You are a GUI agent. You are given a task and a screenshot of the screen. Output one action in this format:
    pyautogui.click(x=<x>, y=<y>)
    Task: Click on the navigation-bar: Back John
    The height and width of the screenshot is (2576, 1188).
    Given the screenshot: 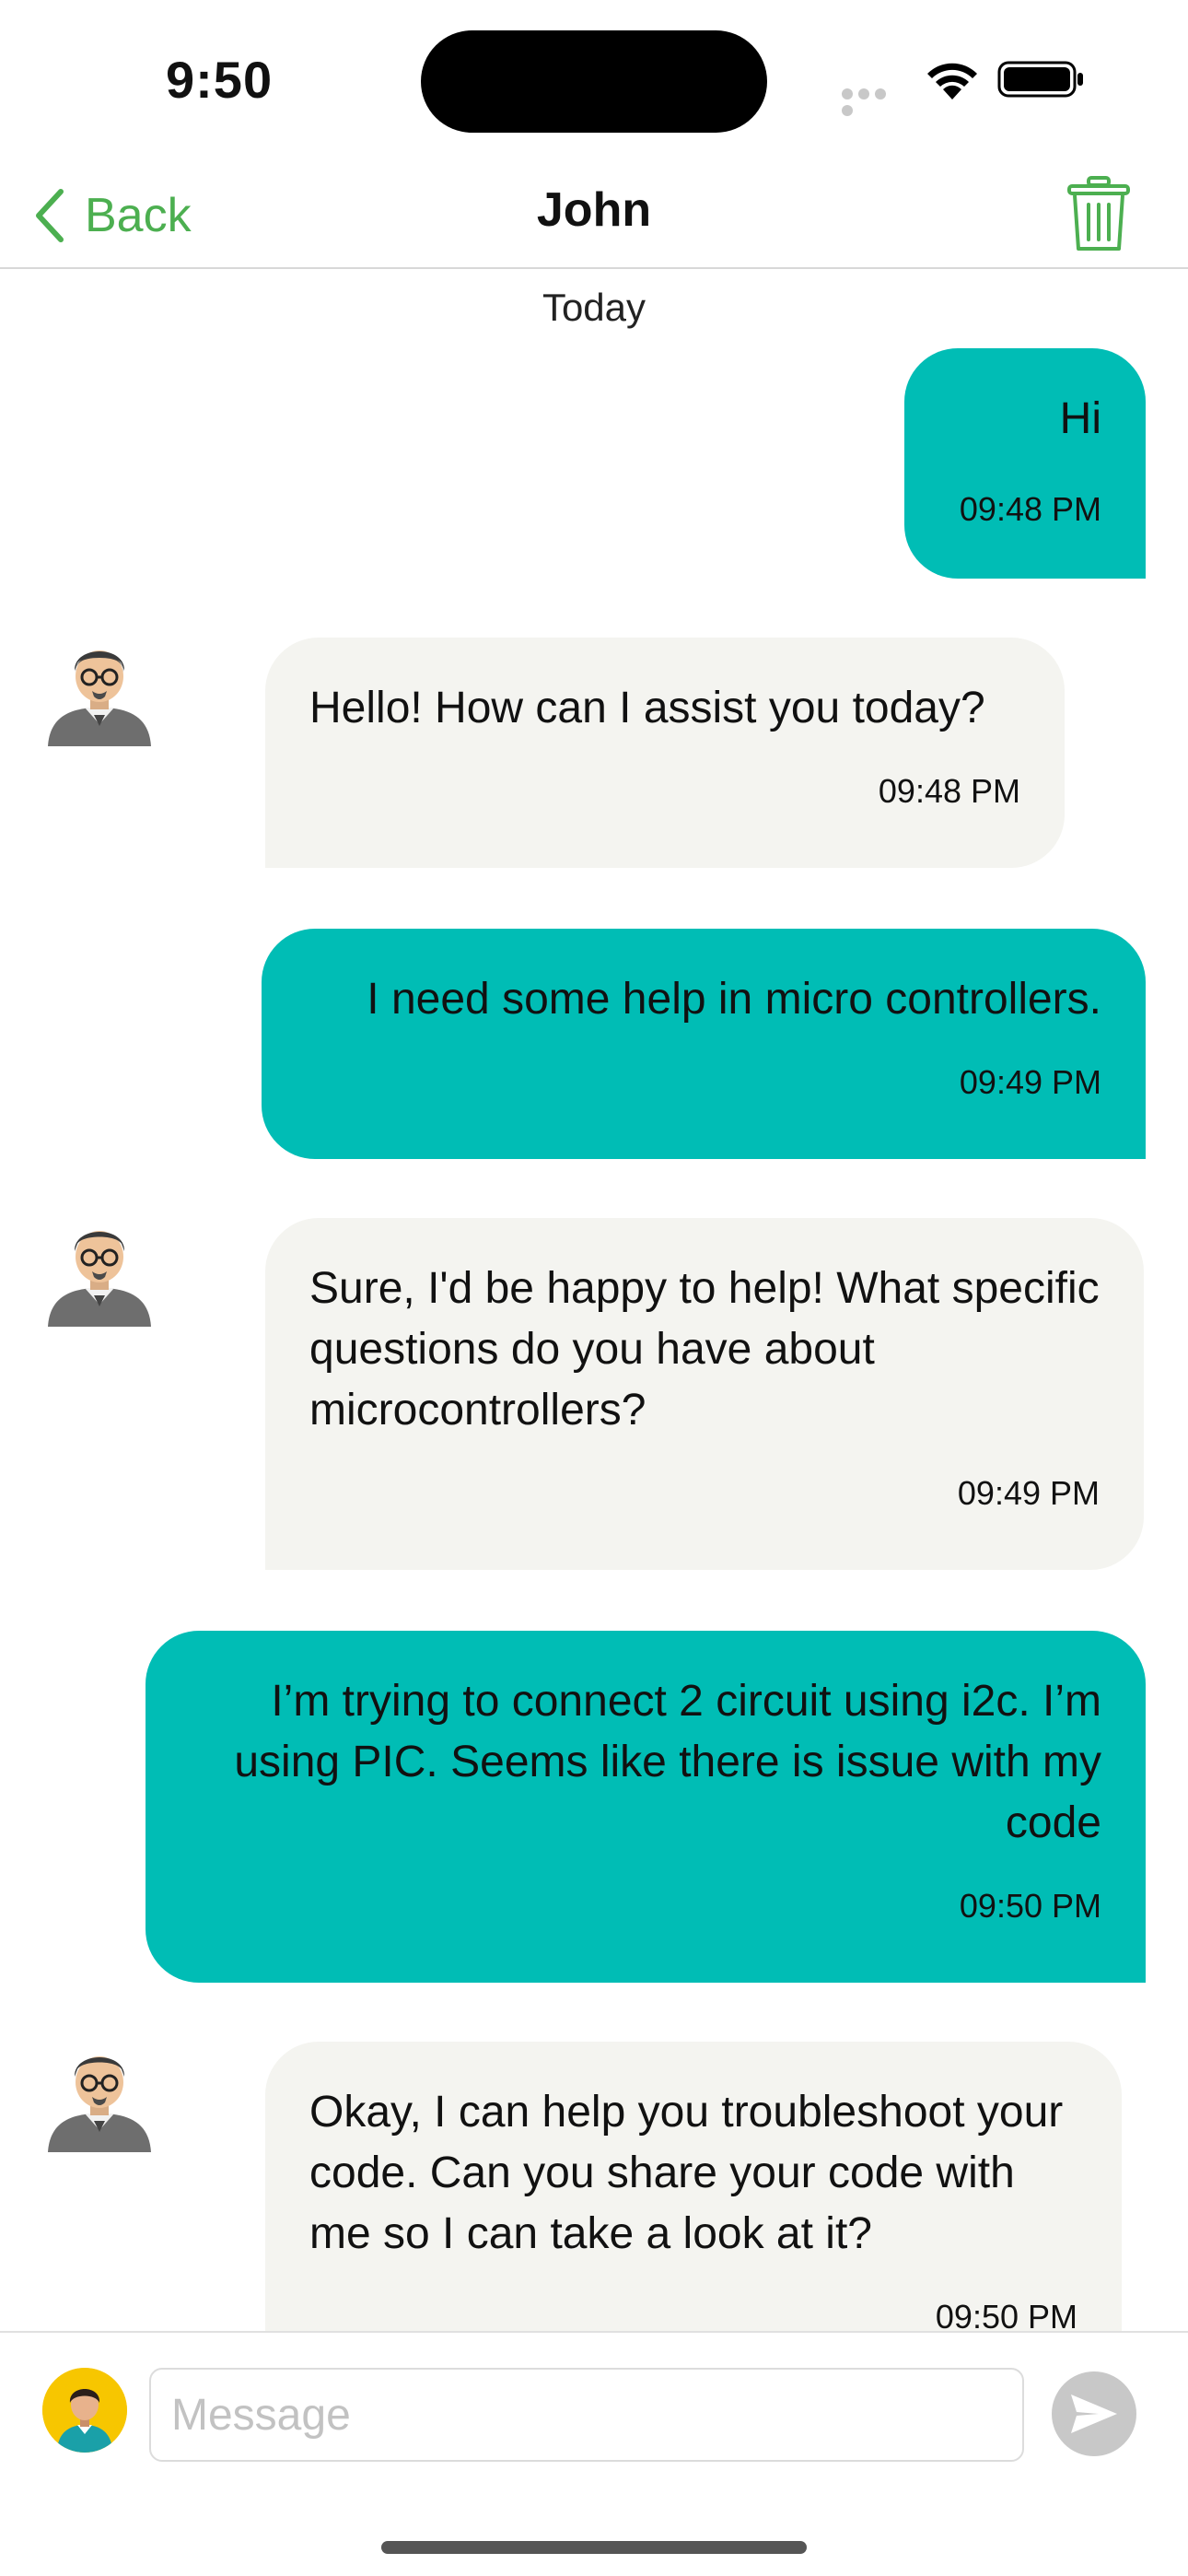 What is the action you would take?
    pyautogui.click(x=594, y=217)
    